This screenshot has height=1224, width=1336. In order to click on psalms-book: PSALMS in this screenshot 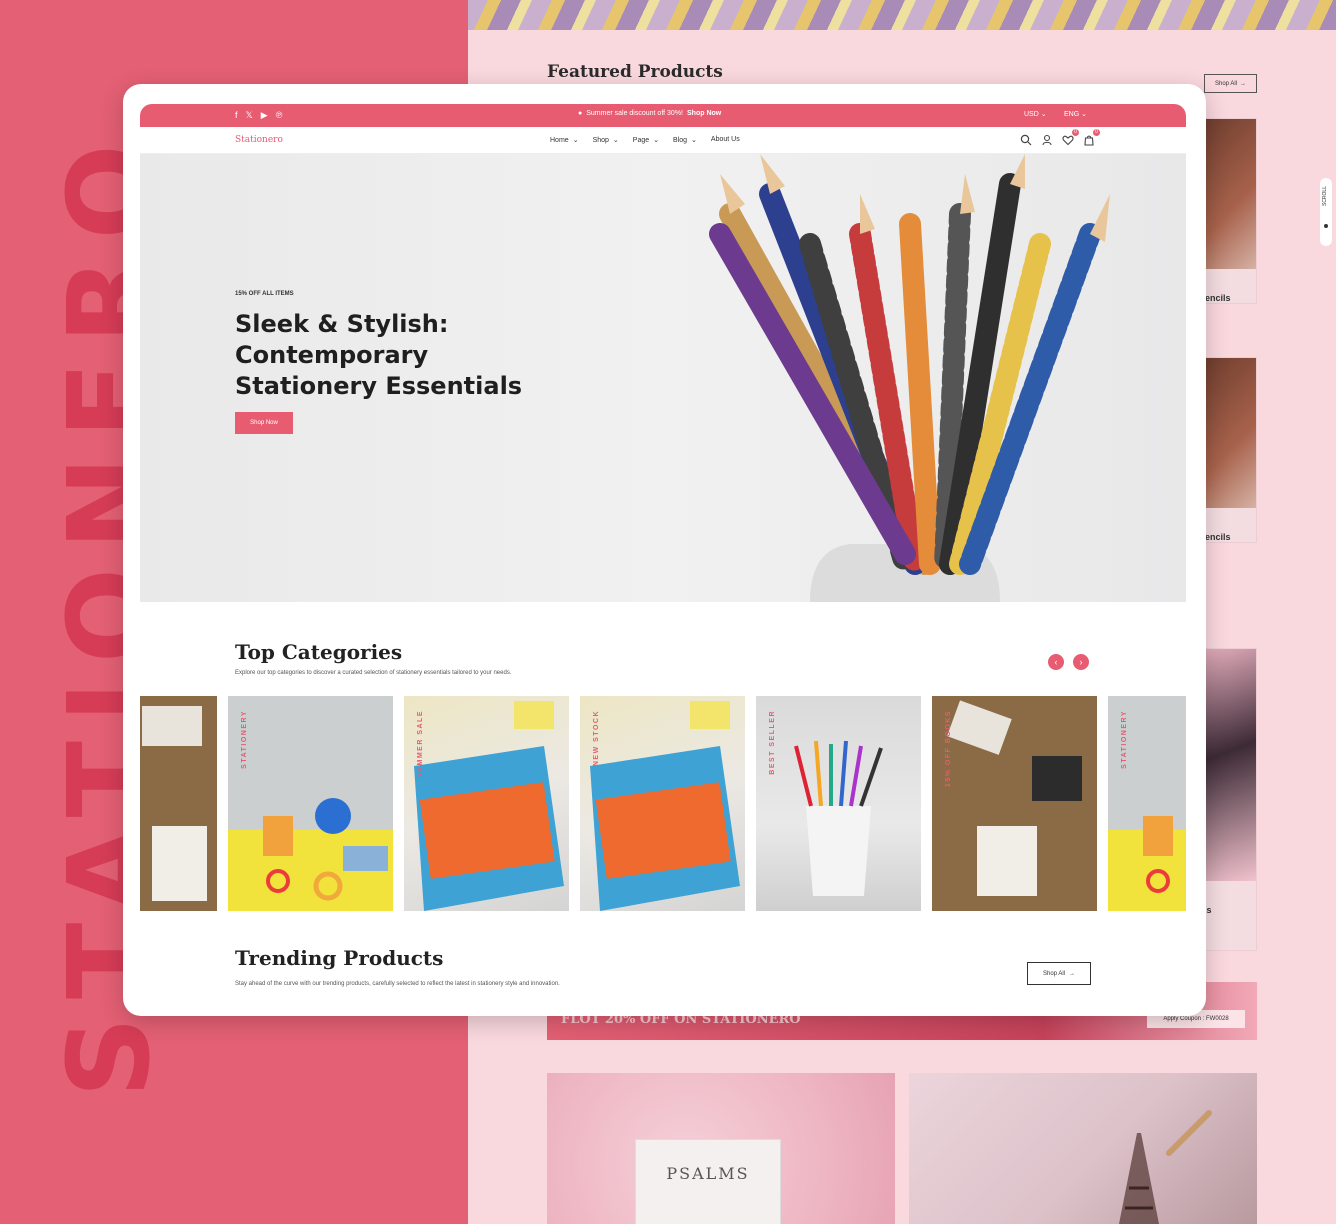, I will do `click(708, 1181)`.